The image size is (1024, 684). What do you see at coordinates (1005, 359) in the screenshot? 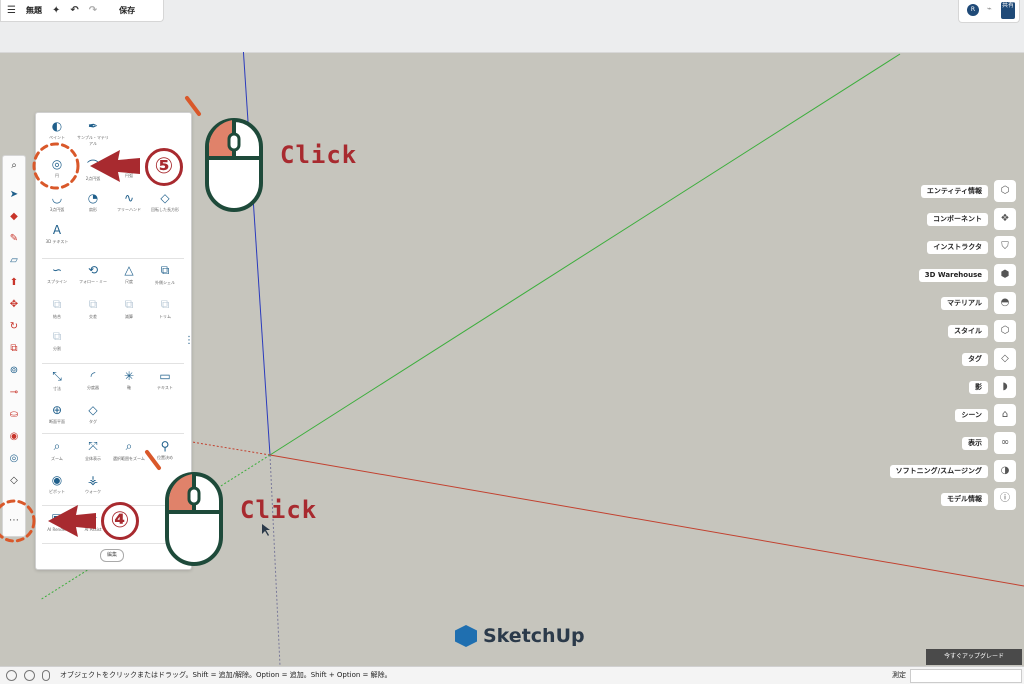
I see `tag-icon: ◇` at bounding box center [1005, 359].